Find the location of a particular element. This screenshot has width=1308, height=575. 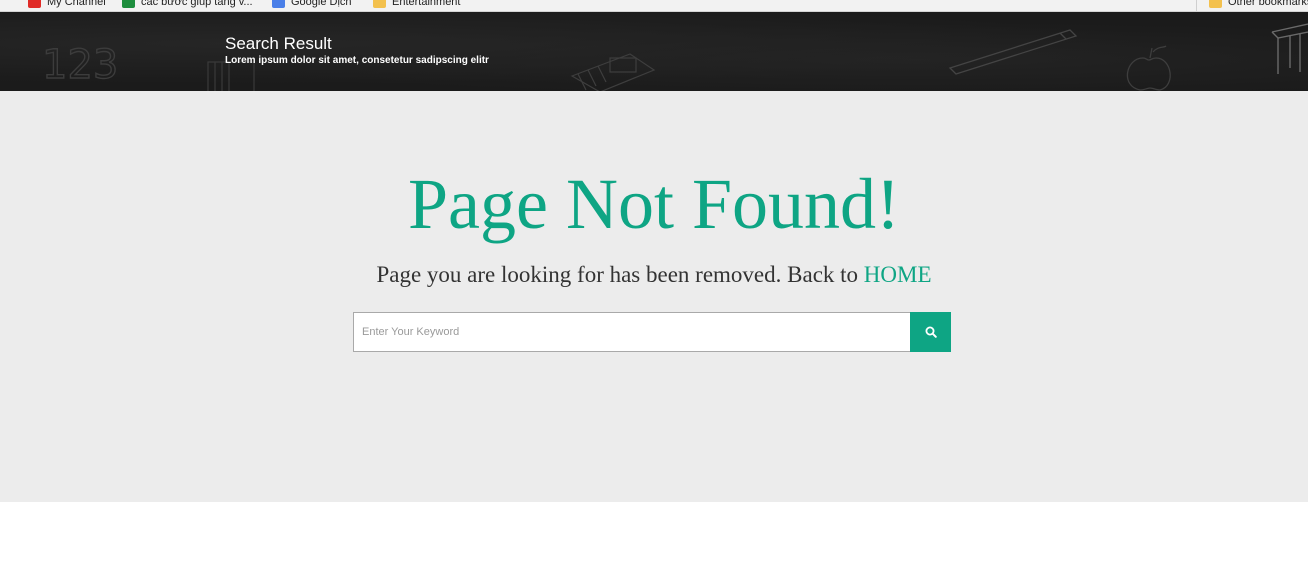

bookmark-my-channel: My Channel is located at coordinates (67, 4).